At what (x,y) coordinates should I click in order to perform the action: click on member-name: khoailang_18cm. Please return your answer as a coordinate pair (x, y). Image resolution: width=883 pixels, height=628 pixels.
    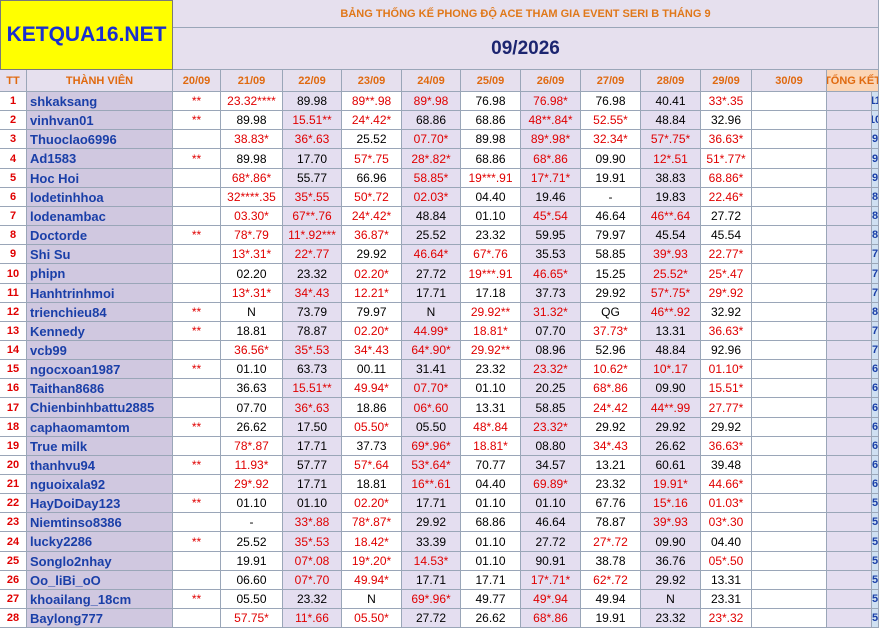
    Looking at the image, I should click on (100, 599).